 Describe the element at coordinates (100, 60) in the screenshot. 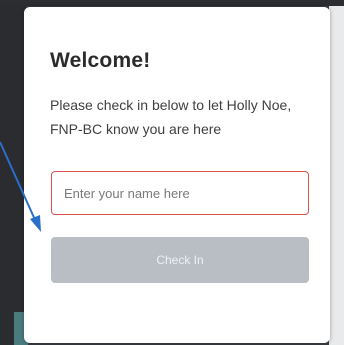

I see `modal-title: Welcome!` at that location.